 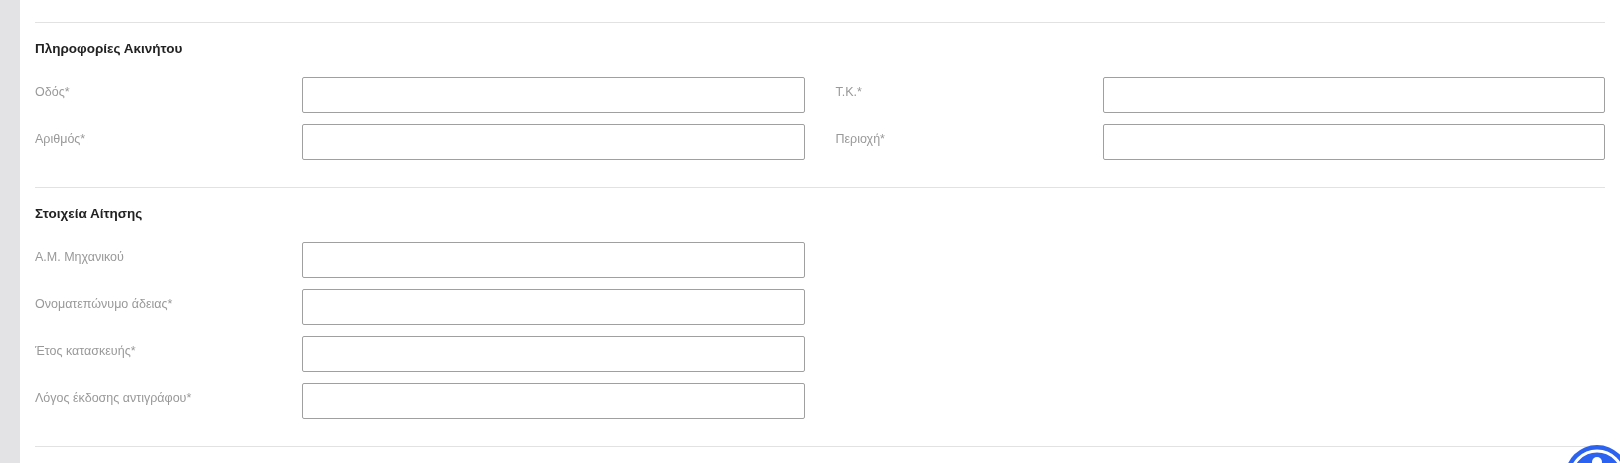 I want to click on field-label: Αριθμός*, so click(x=61, y=138).